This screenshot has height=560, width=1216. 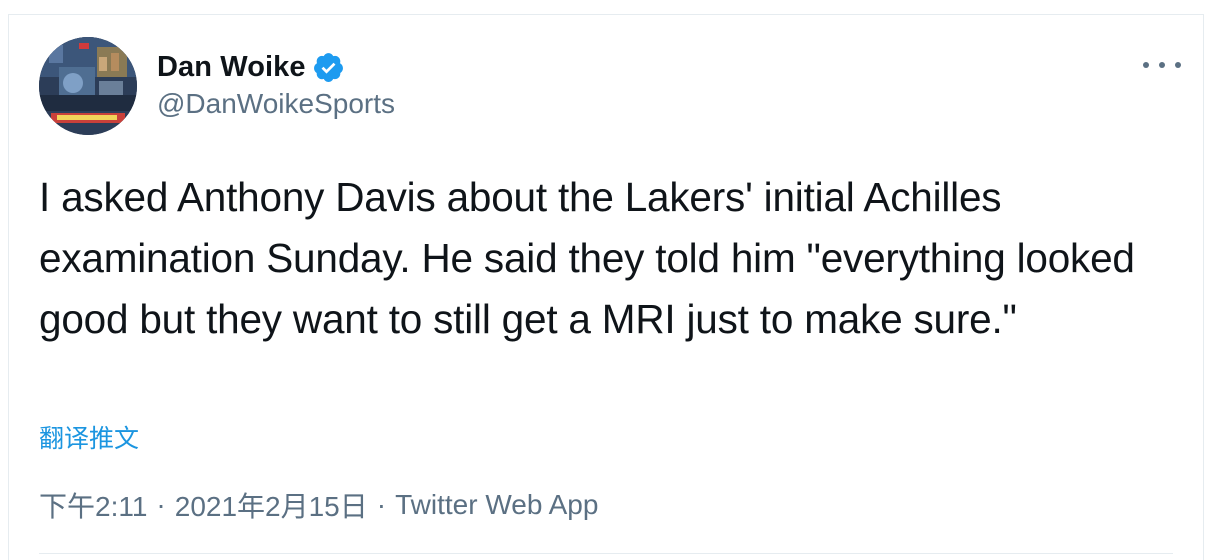 I want to click on tweet-date: 2021年2月15日, so click(x=271, y=505).